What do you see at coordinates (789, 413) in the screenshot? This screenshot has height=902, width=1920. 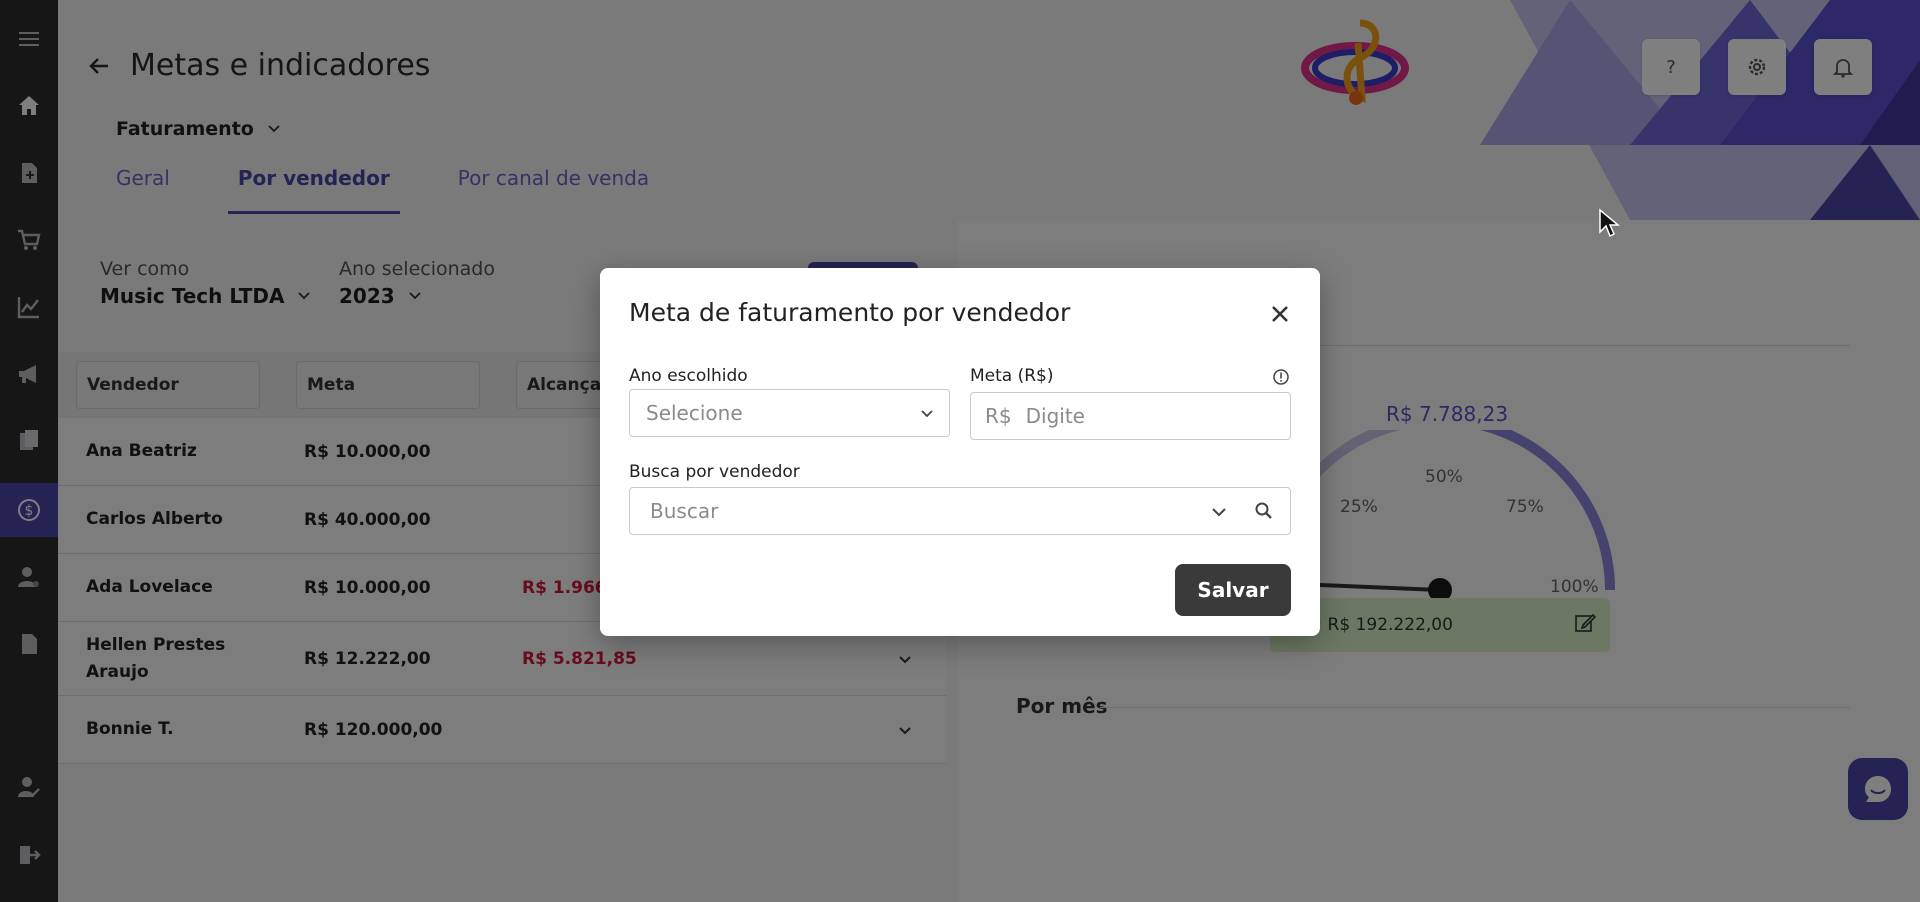 I see `year-select: Selecione` at bounding box center [789, 413].